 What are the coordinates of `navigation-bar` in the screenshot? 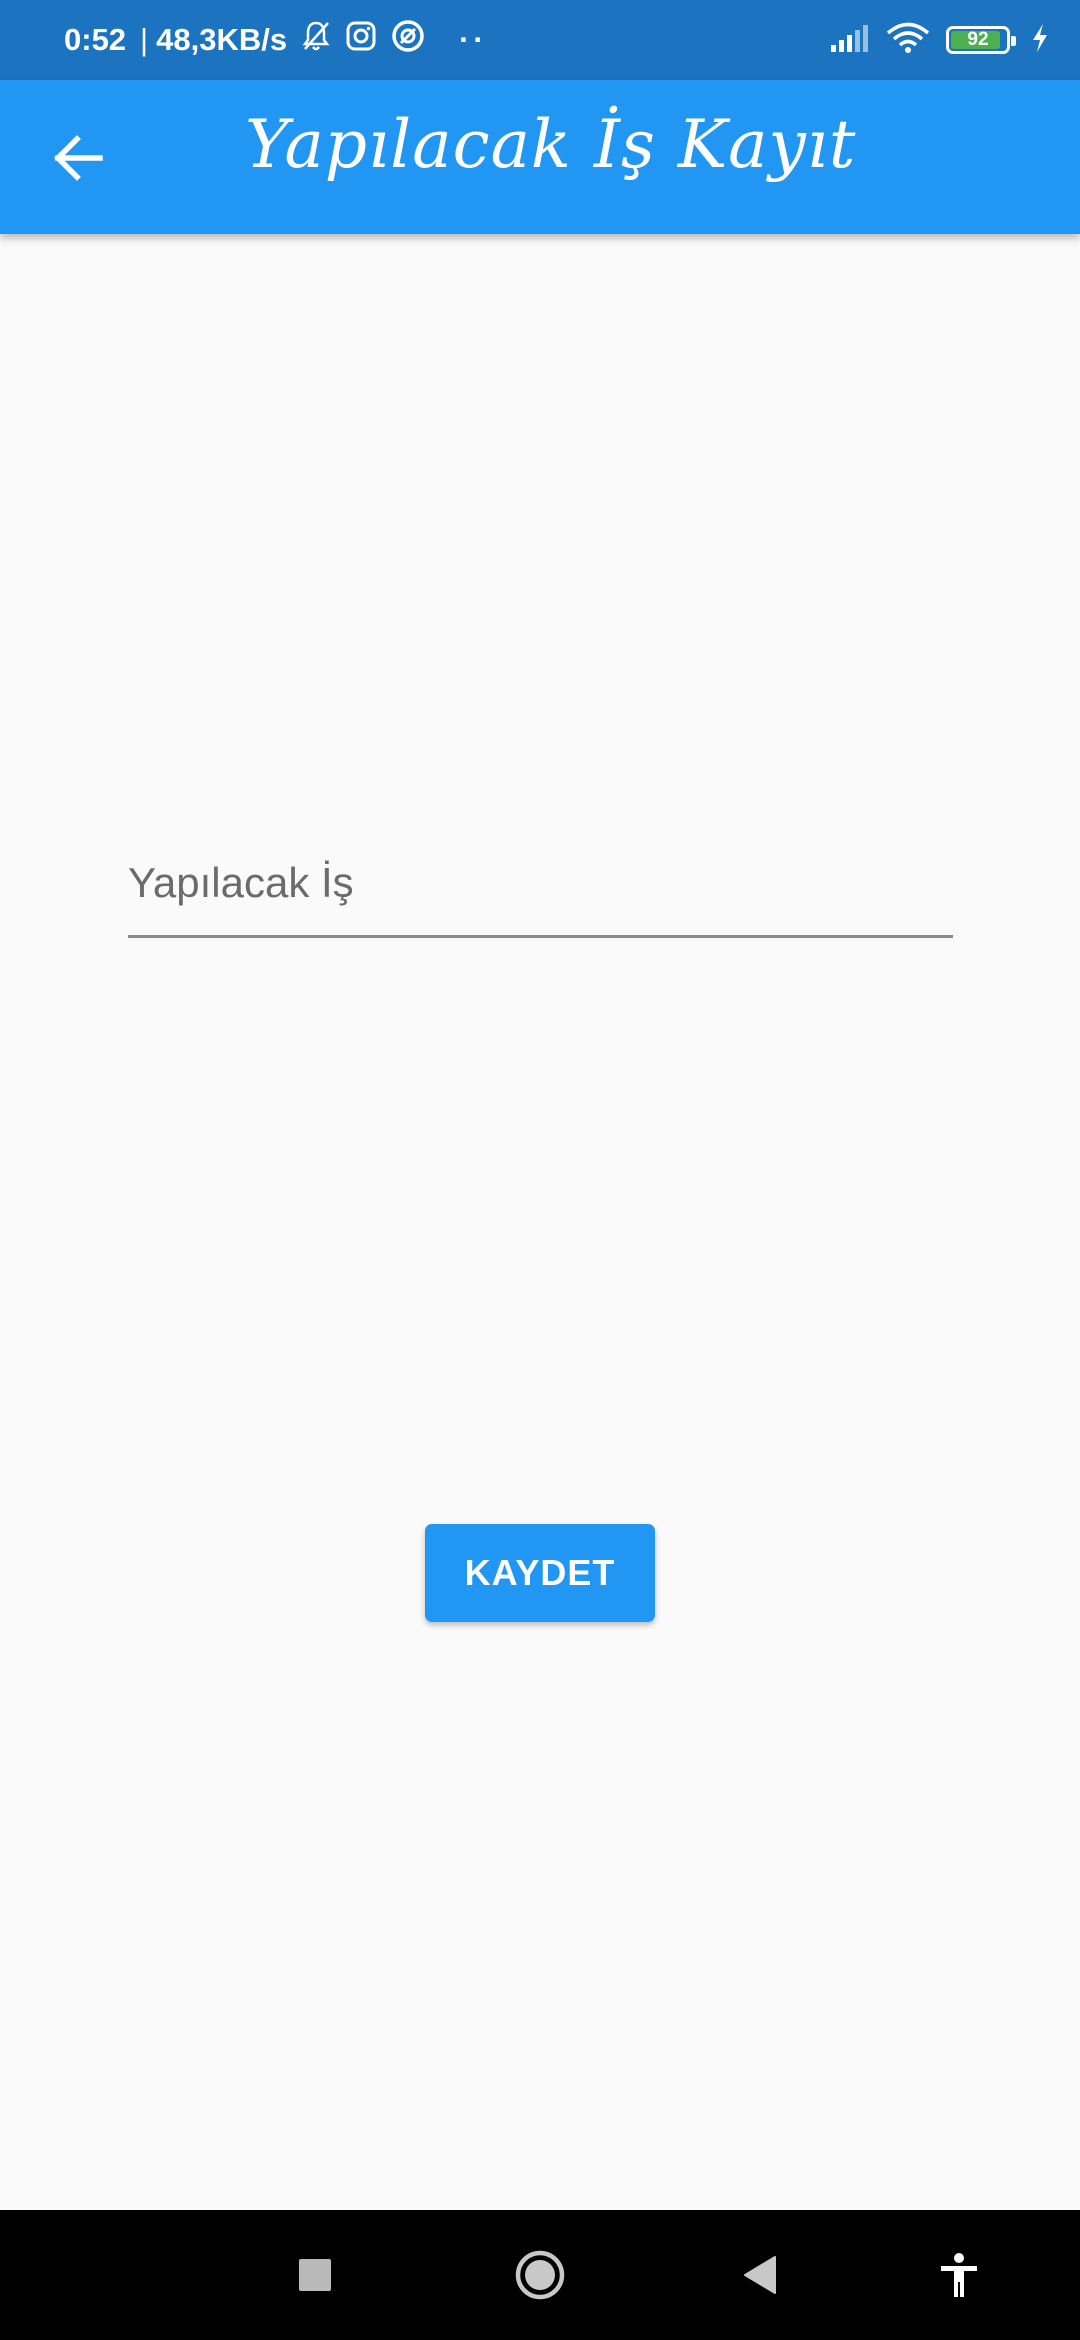 It's located at (540, 2275).